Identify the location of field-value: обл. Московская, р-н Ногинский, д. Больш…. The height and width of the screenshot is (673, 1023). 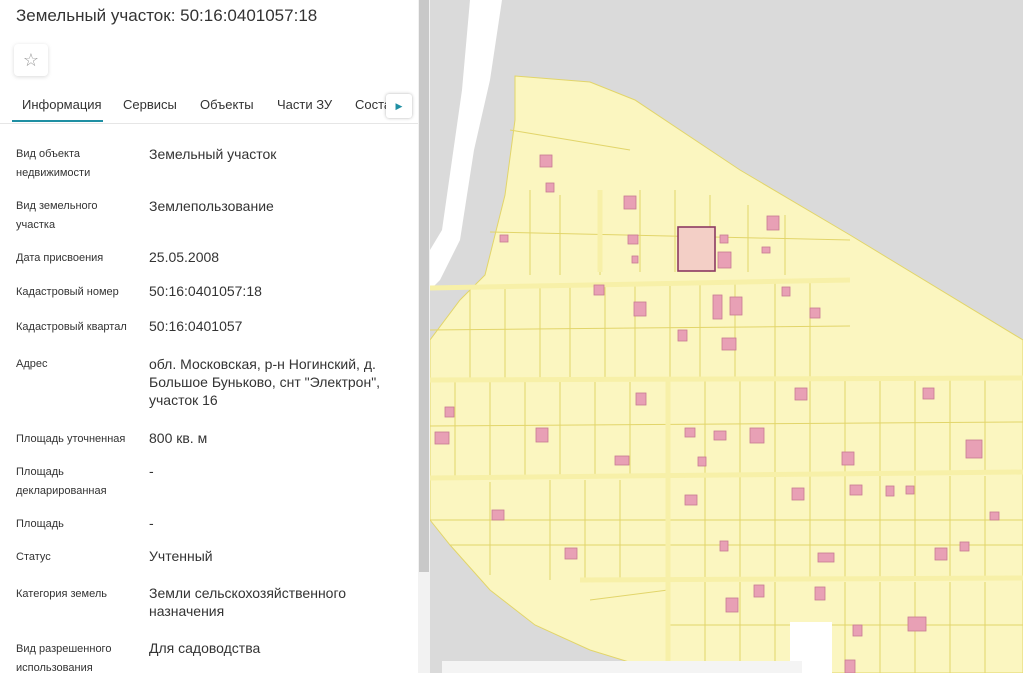
(265, 382).